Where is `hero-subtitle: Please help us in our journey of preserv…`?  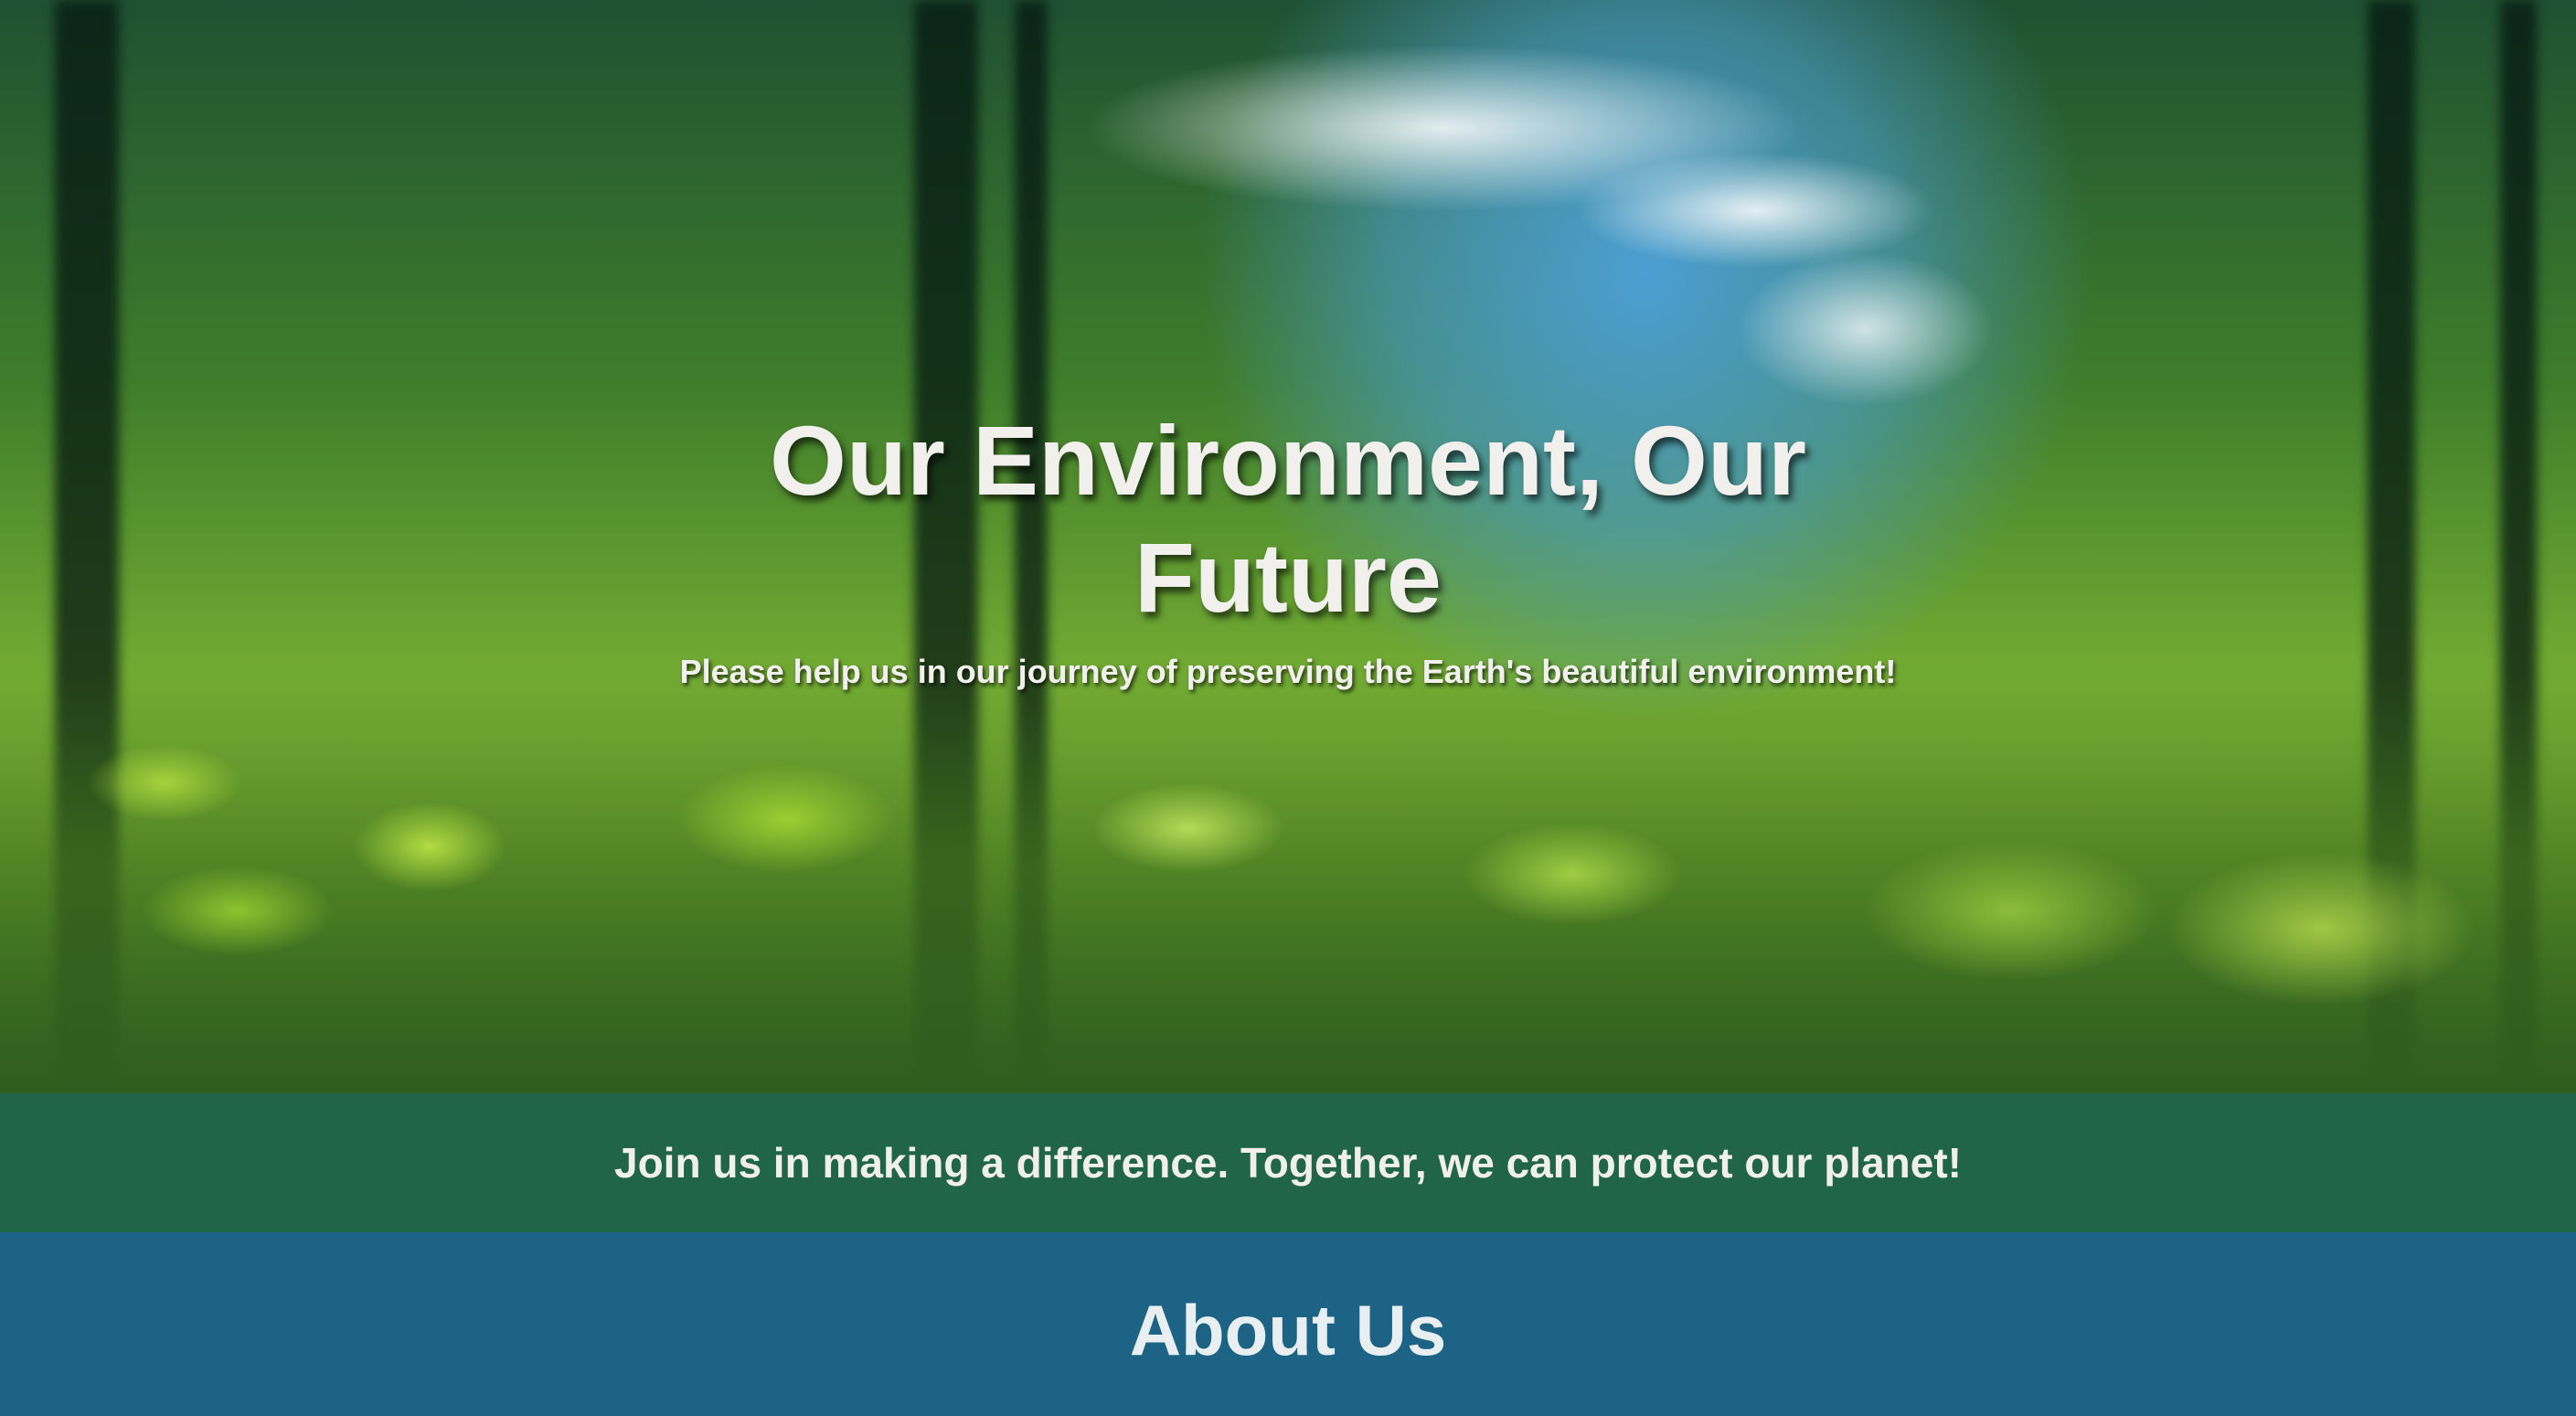 hero-subtitle: Please help us in our journey of preserv… is located at coordinates (1288, 671).